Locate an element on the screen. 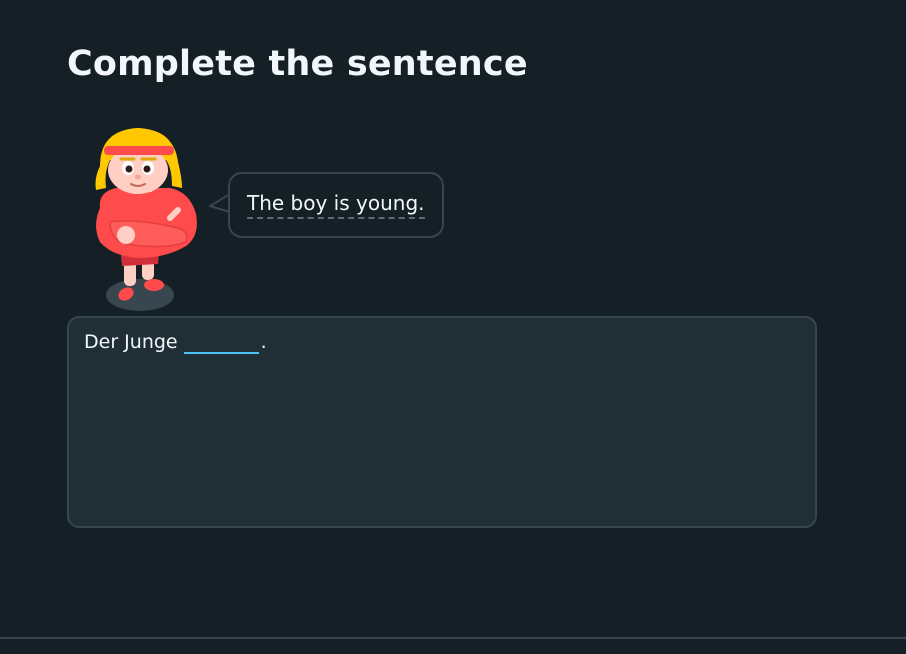 The width and height of the screenshot is (906, 654). boy-character-icon is located at coordinates (146, 219).